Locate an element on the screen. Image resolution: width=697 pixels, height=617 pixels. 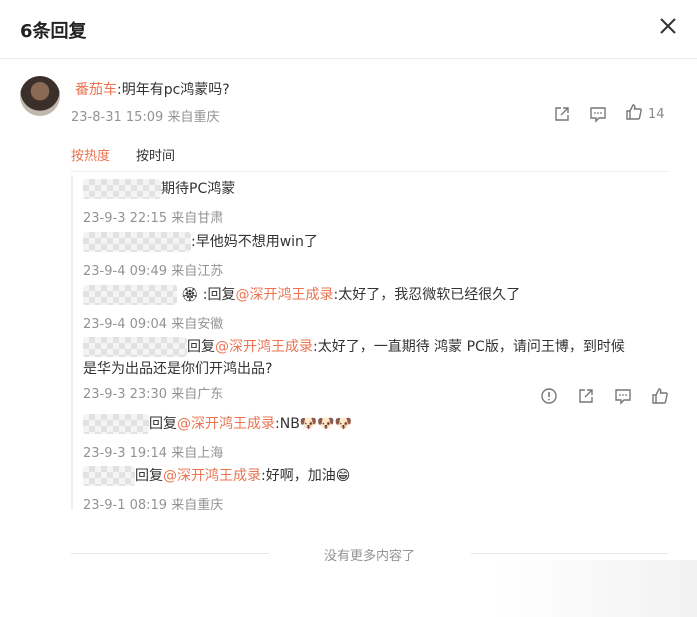
reply-meta: 23-9-4 09:49 来自江苏 is located at coordinates (377, 269).